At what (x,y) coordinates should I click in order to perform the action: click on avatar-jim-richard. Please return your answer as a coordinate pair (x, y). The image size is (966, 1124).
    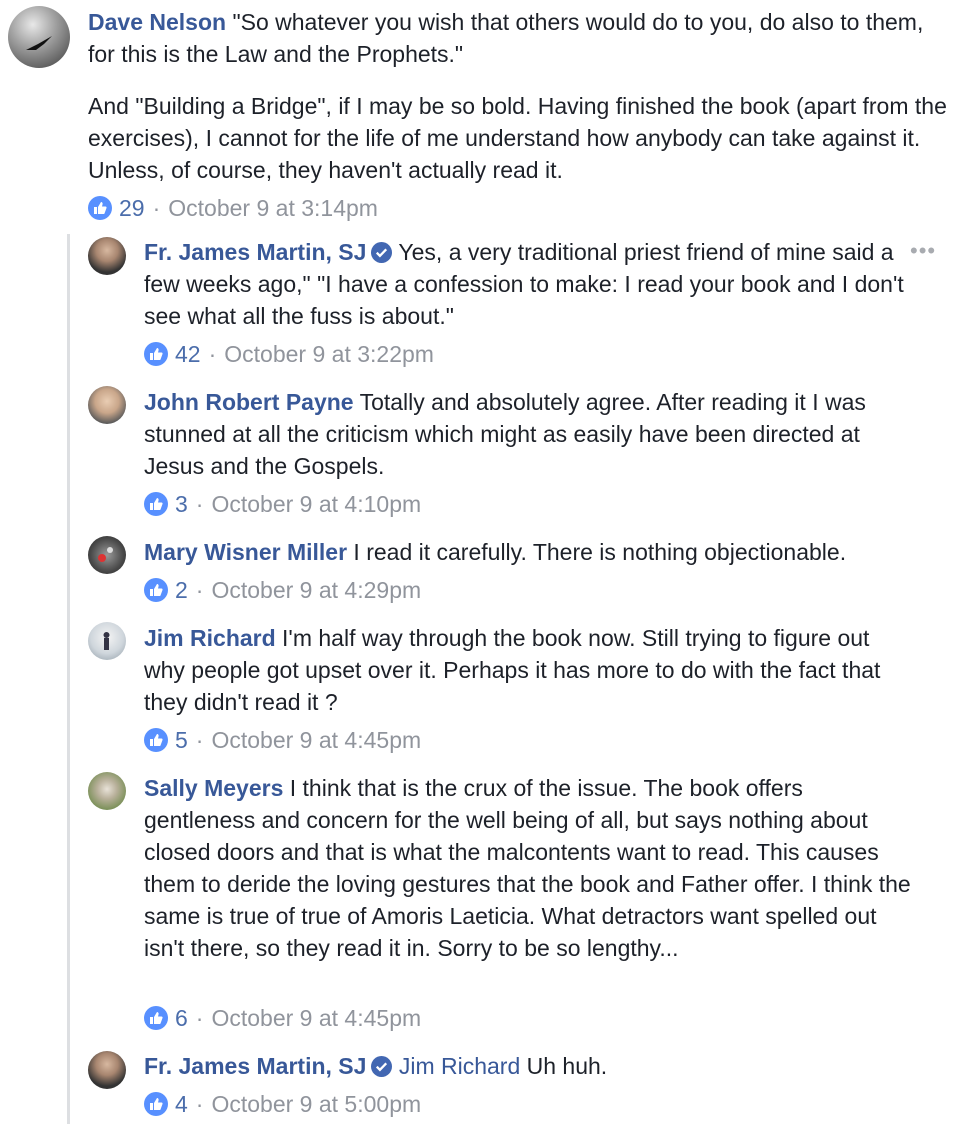
    Looking at the image, I should click on (107, 641).